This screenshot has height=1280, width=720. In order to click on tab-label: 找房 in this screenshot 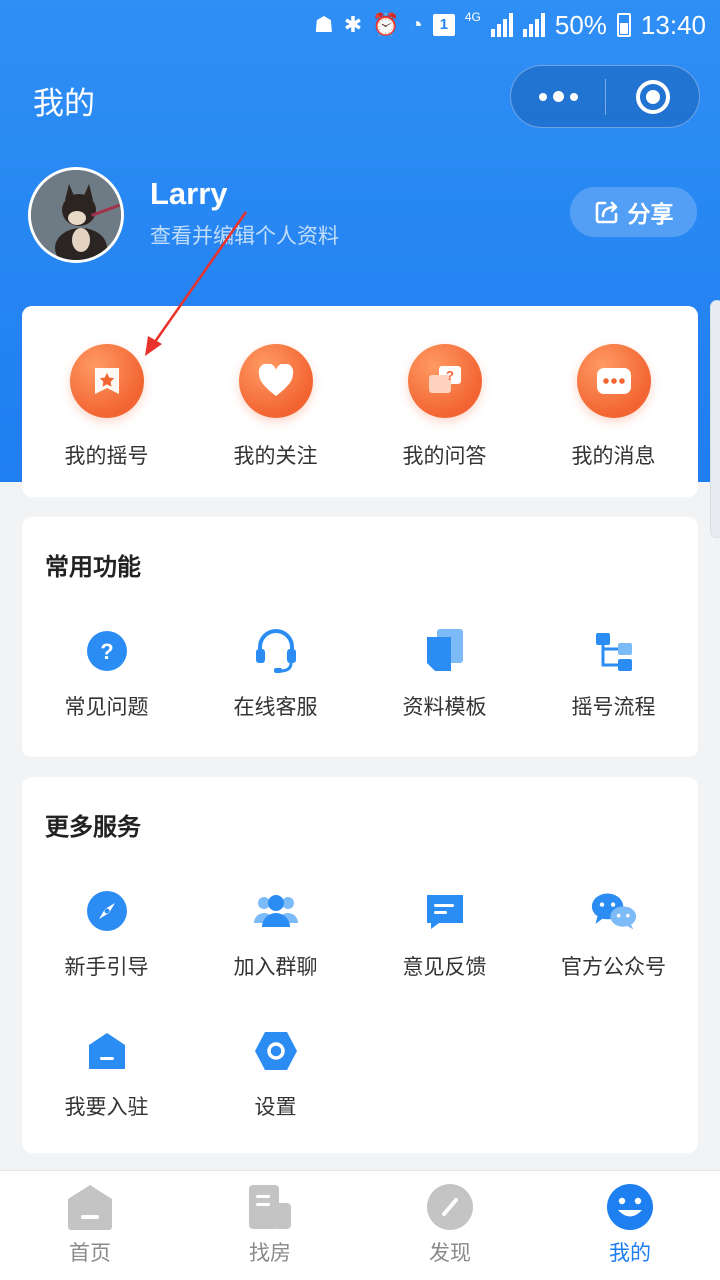, I will do `click(270, 1253)`.